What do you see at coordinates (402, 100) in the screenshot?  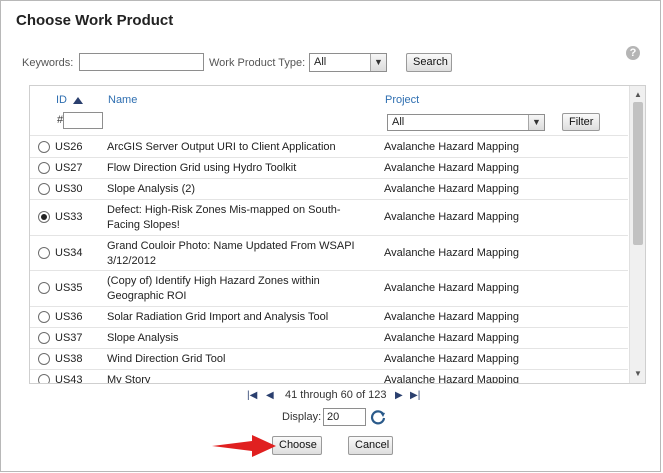 I see `column-header-project: Project` at bounding box center [402, 100].